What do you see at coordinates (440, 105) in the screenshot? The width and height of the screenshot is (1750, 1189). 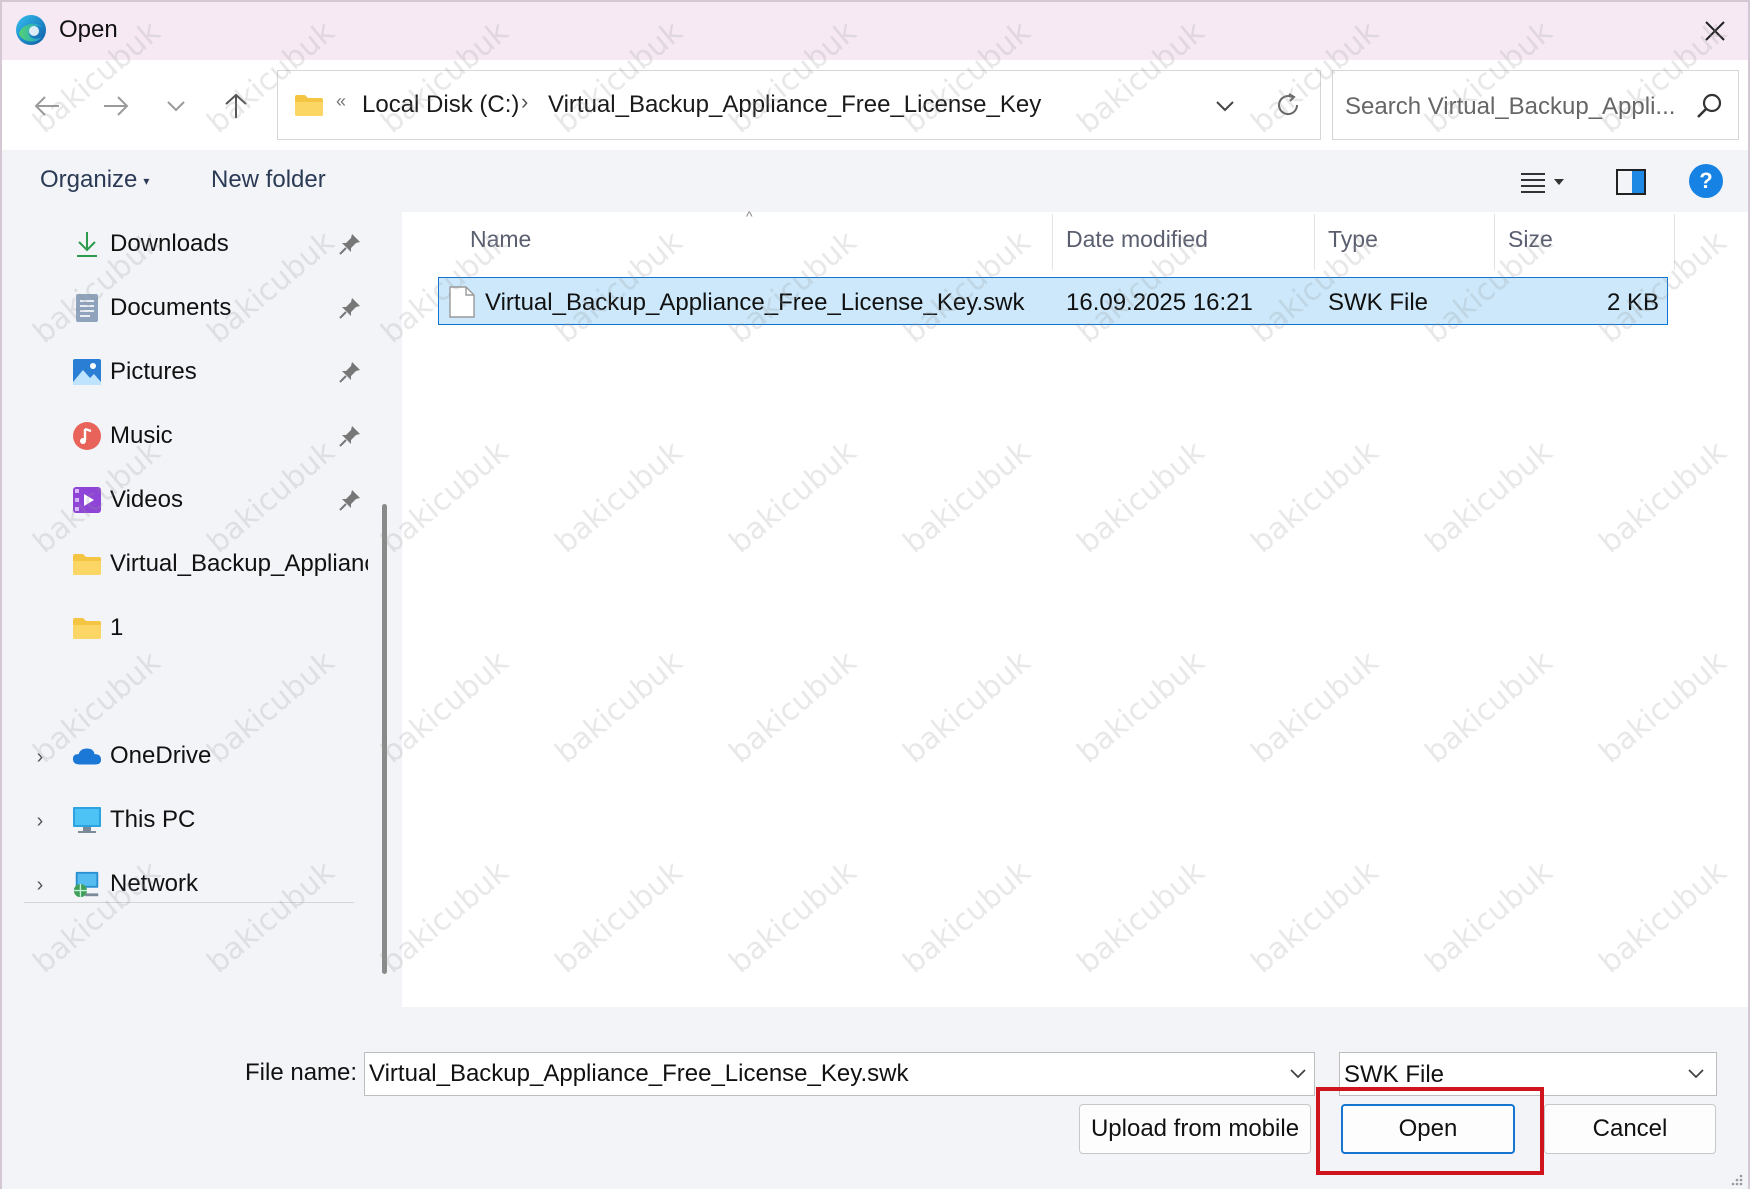 I see `breadcrumb-local-disk: Local Disk (C:)` at bounding box center [440, 105].